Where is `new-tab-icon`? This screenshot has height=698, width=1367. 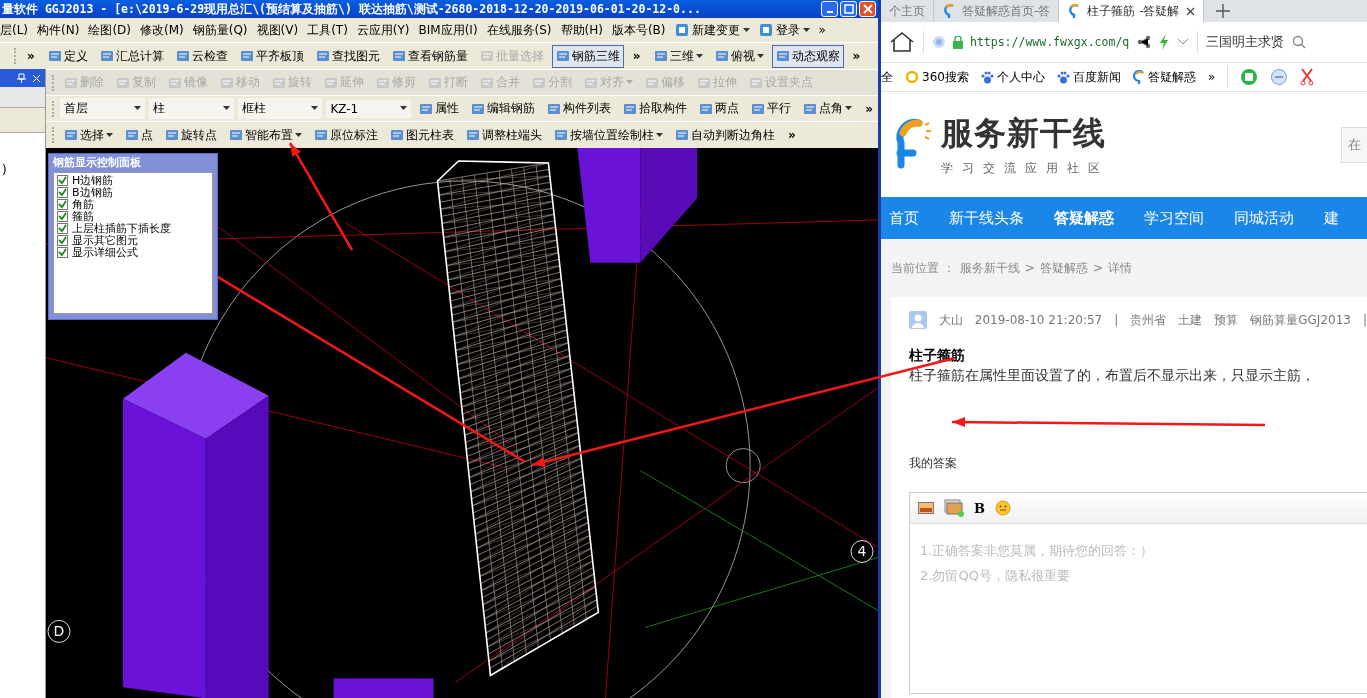
new-tab-icon is located at coordinates (1222, 11).